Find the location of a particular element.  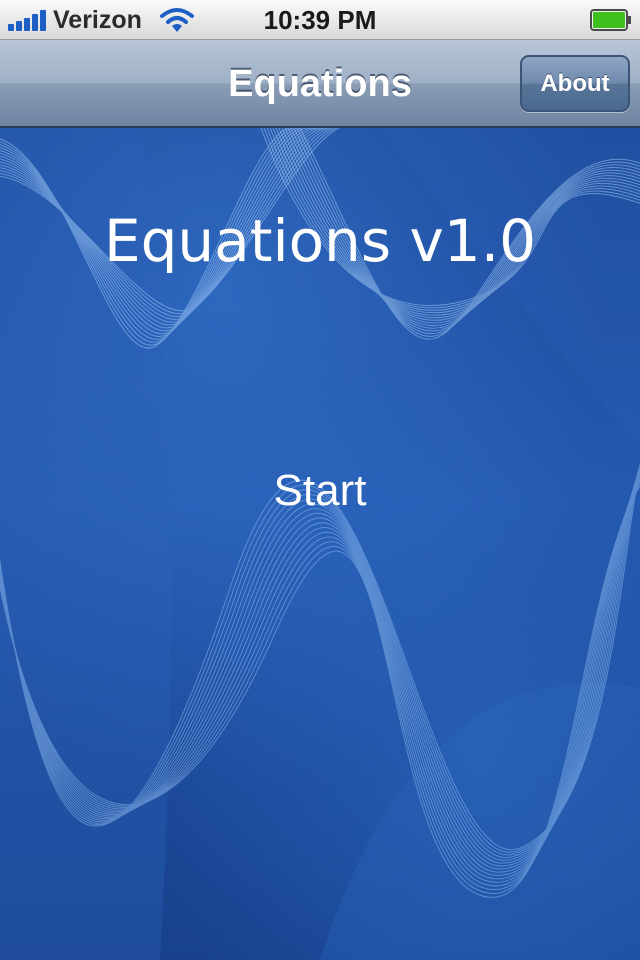

nav-title: Equations is located at coordinates (320, 84).